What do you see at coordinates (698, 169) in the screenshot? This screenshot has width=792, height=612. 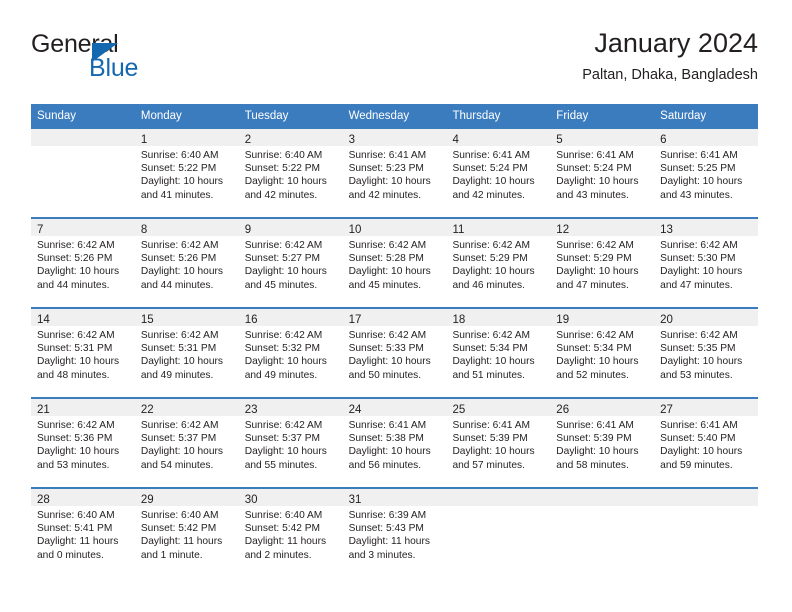 I see `sunset-text: Sunset: 5:25 PM` at bounding box center [698, 169].